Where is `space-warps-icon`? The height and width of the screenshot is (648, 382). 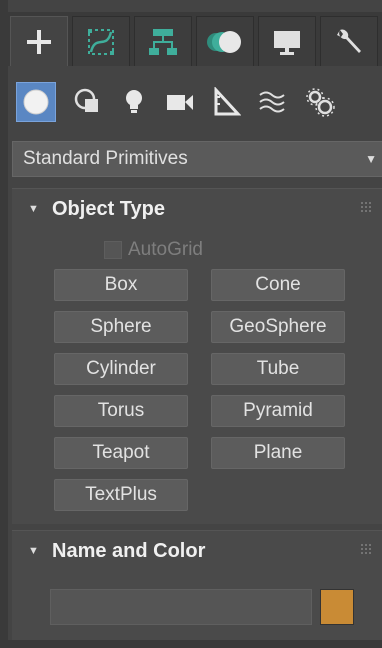
space-warps-icon is located at coordinates (272, 102).